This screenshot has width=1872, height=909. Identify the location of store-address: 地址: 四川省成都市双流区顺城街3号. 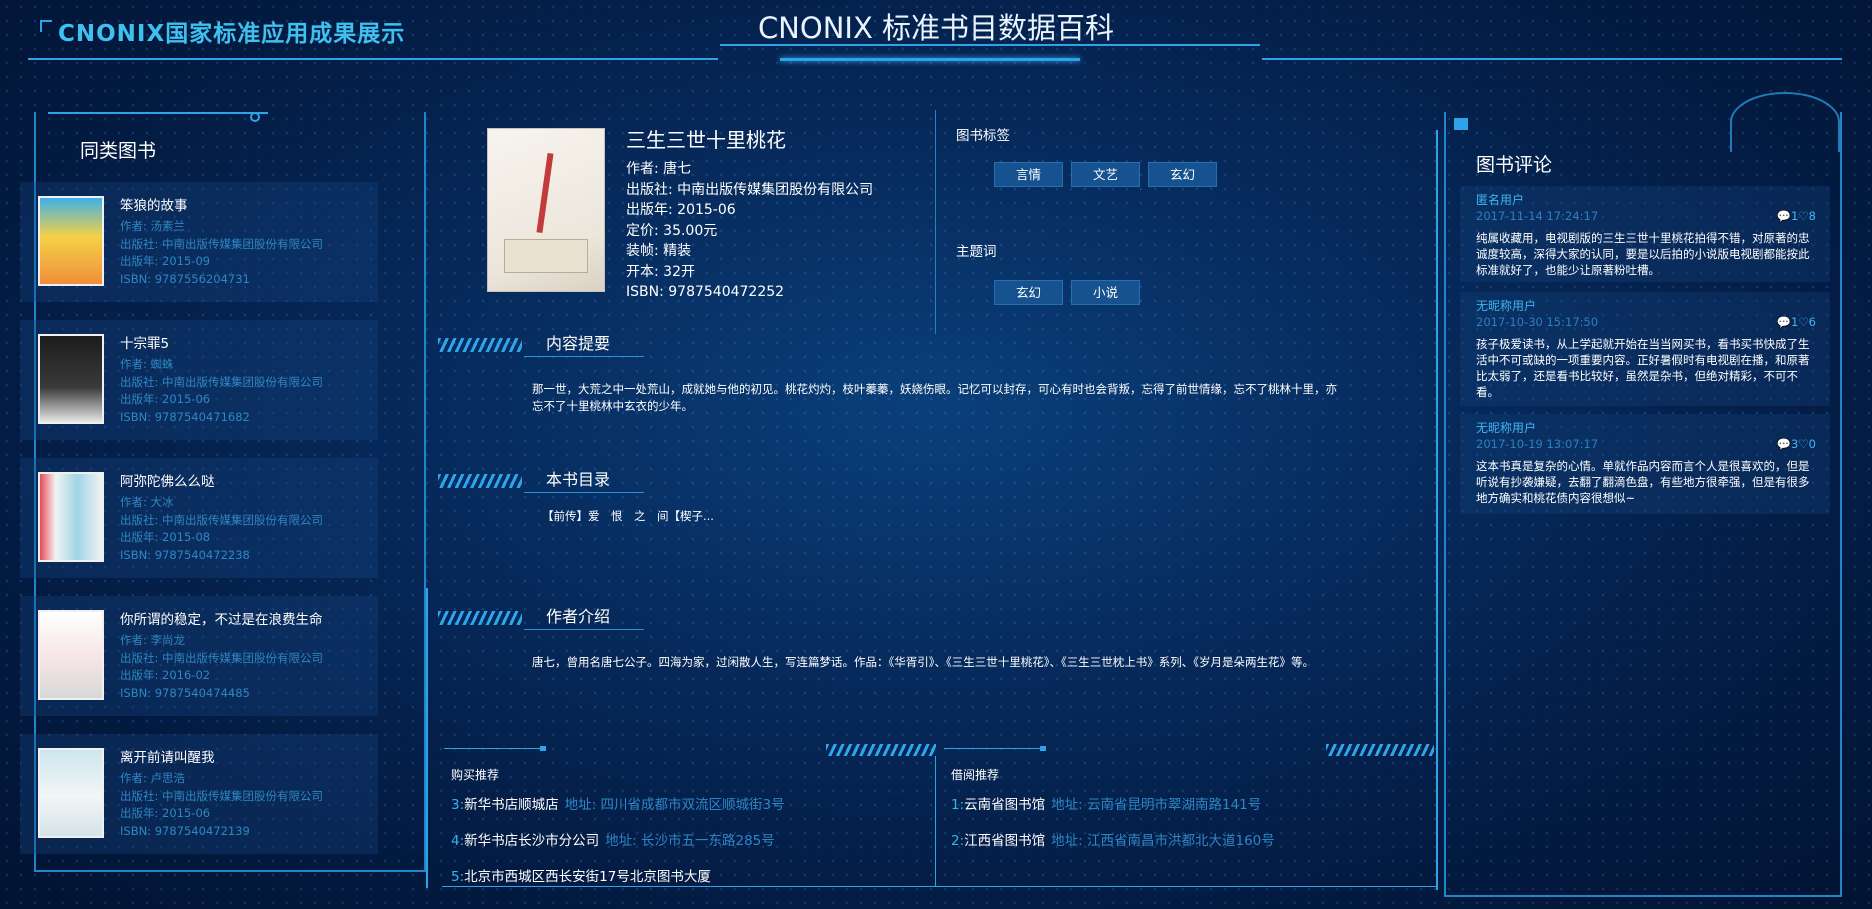
(674, 805).